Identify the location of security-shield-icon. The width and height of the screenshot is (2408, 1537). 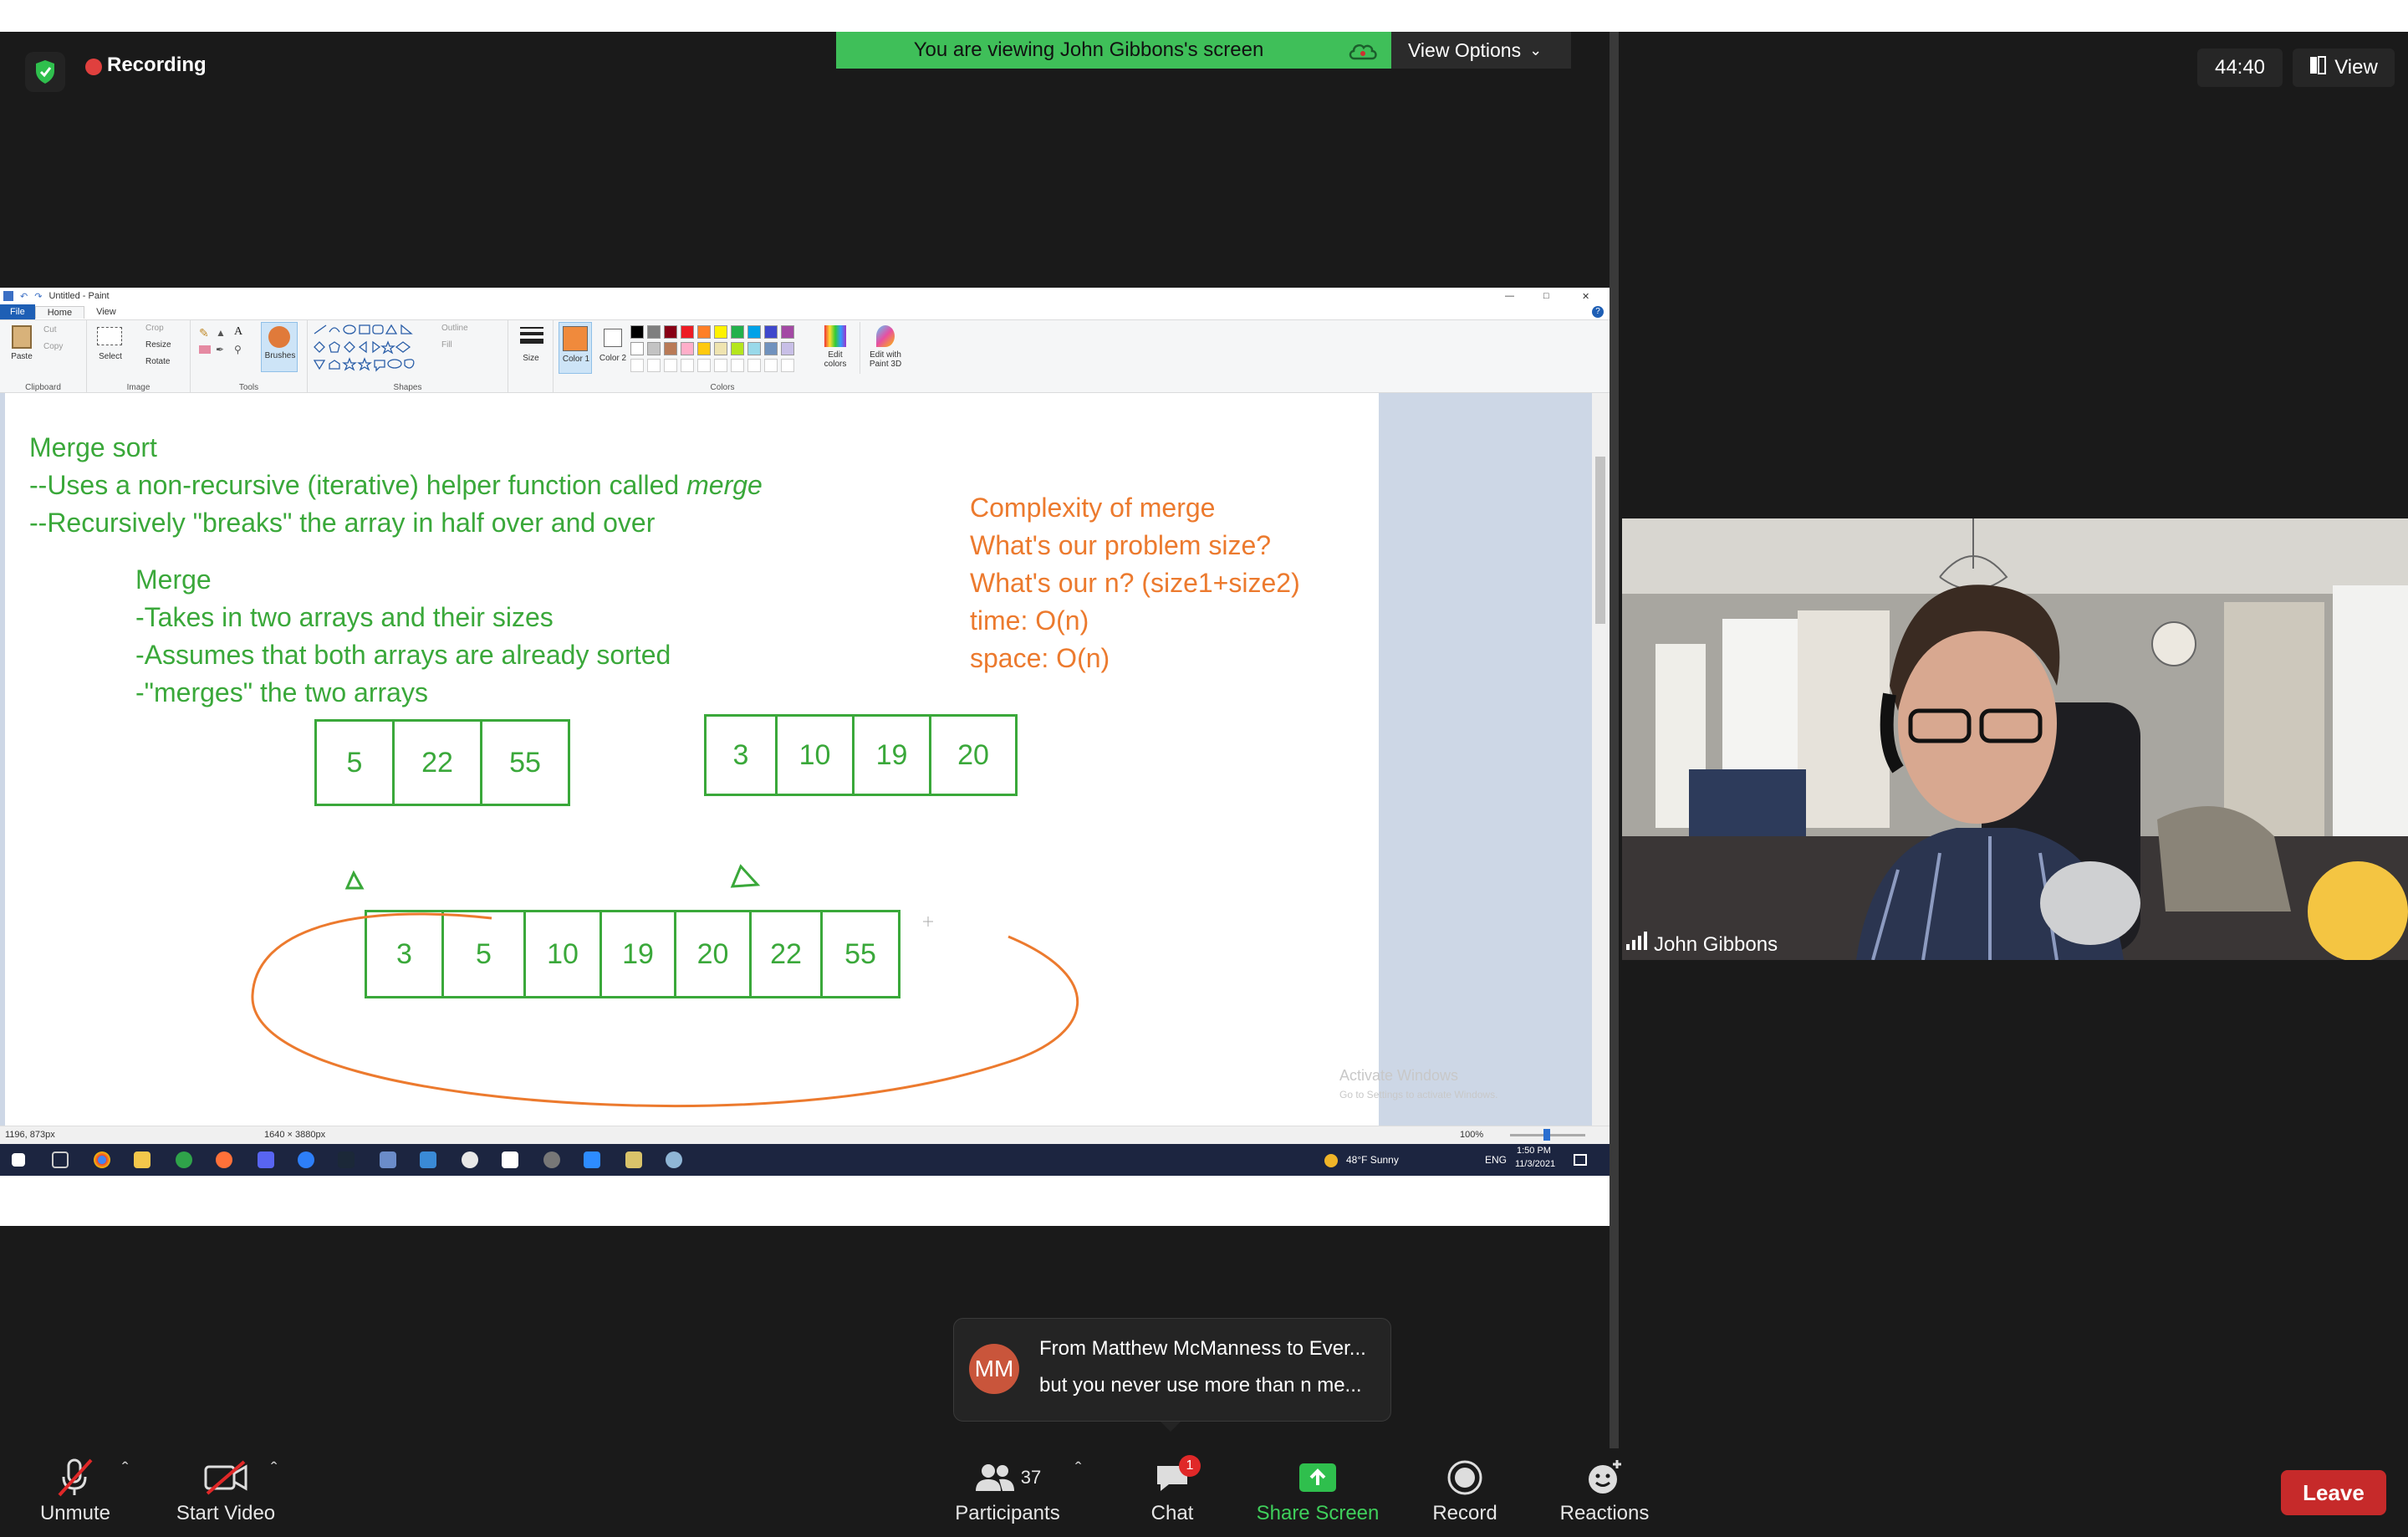
(45, 72).